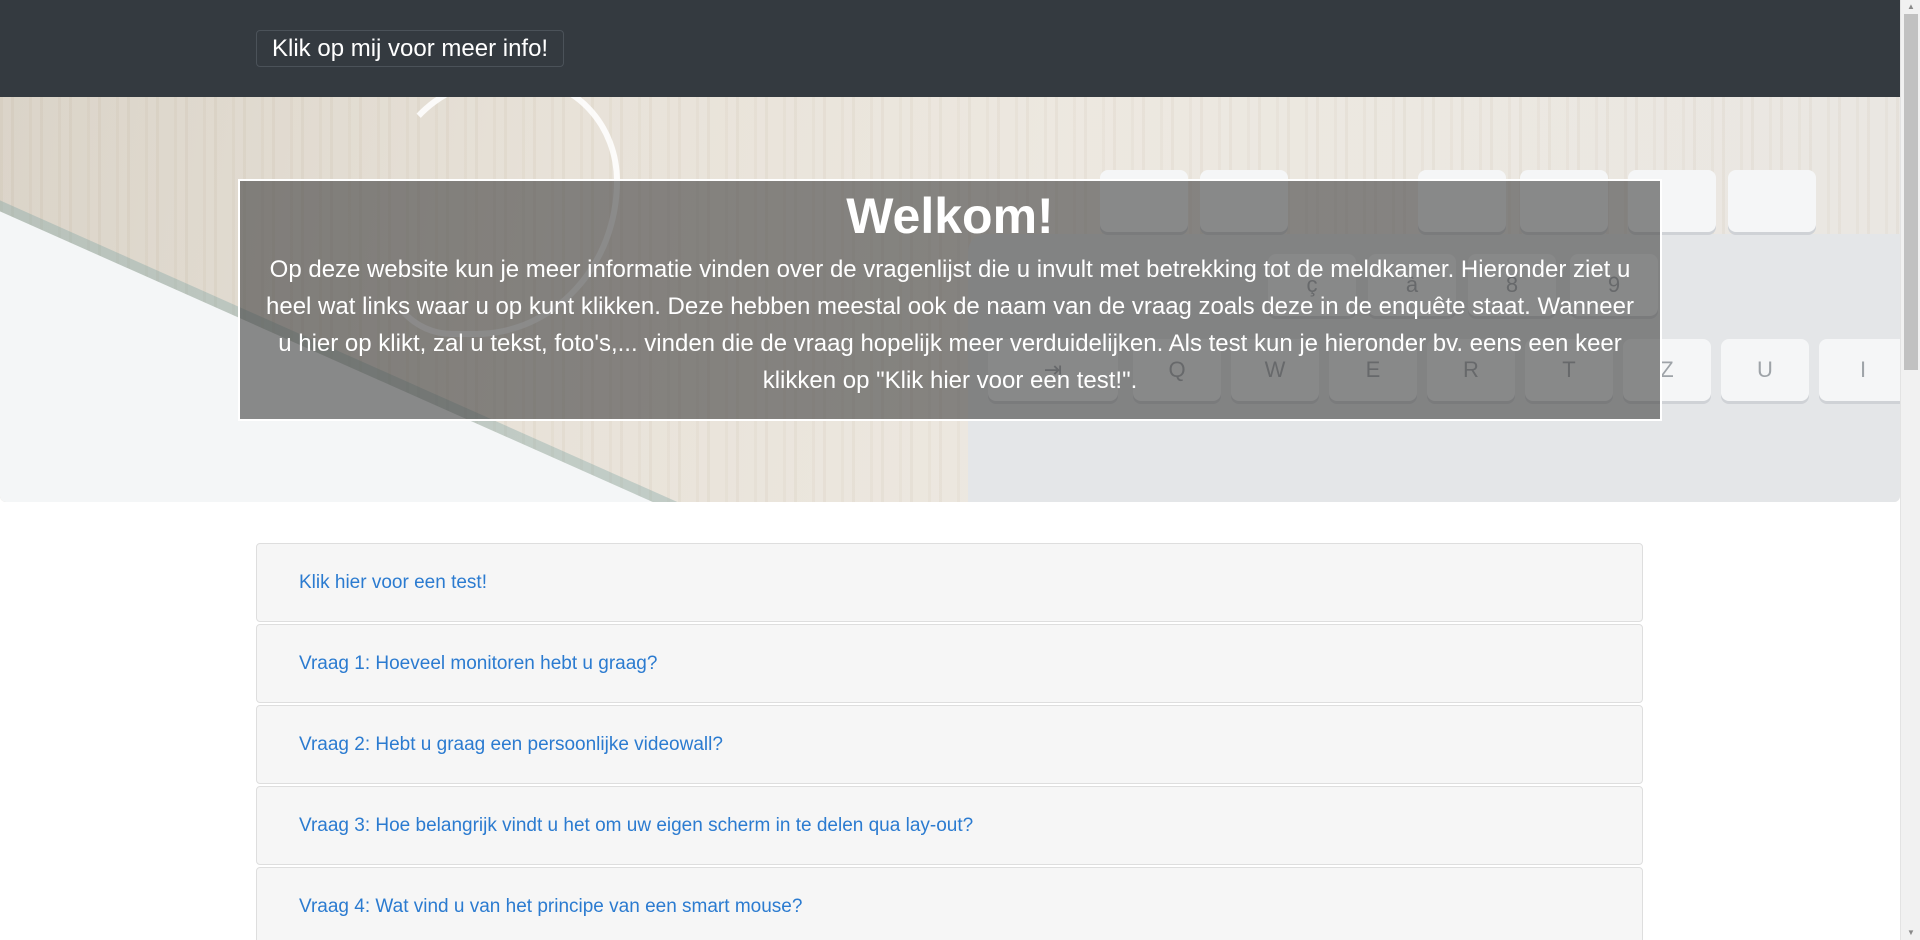 This screenshot has height=940, width=1920. I want to click on navbar: Klik op mij voor meer info!, so click(950, 48).